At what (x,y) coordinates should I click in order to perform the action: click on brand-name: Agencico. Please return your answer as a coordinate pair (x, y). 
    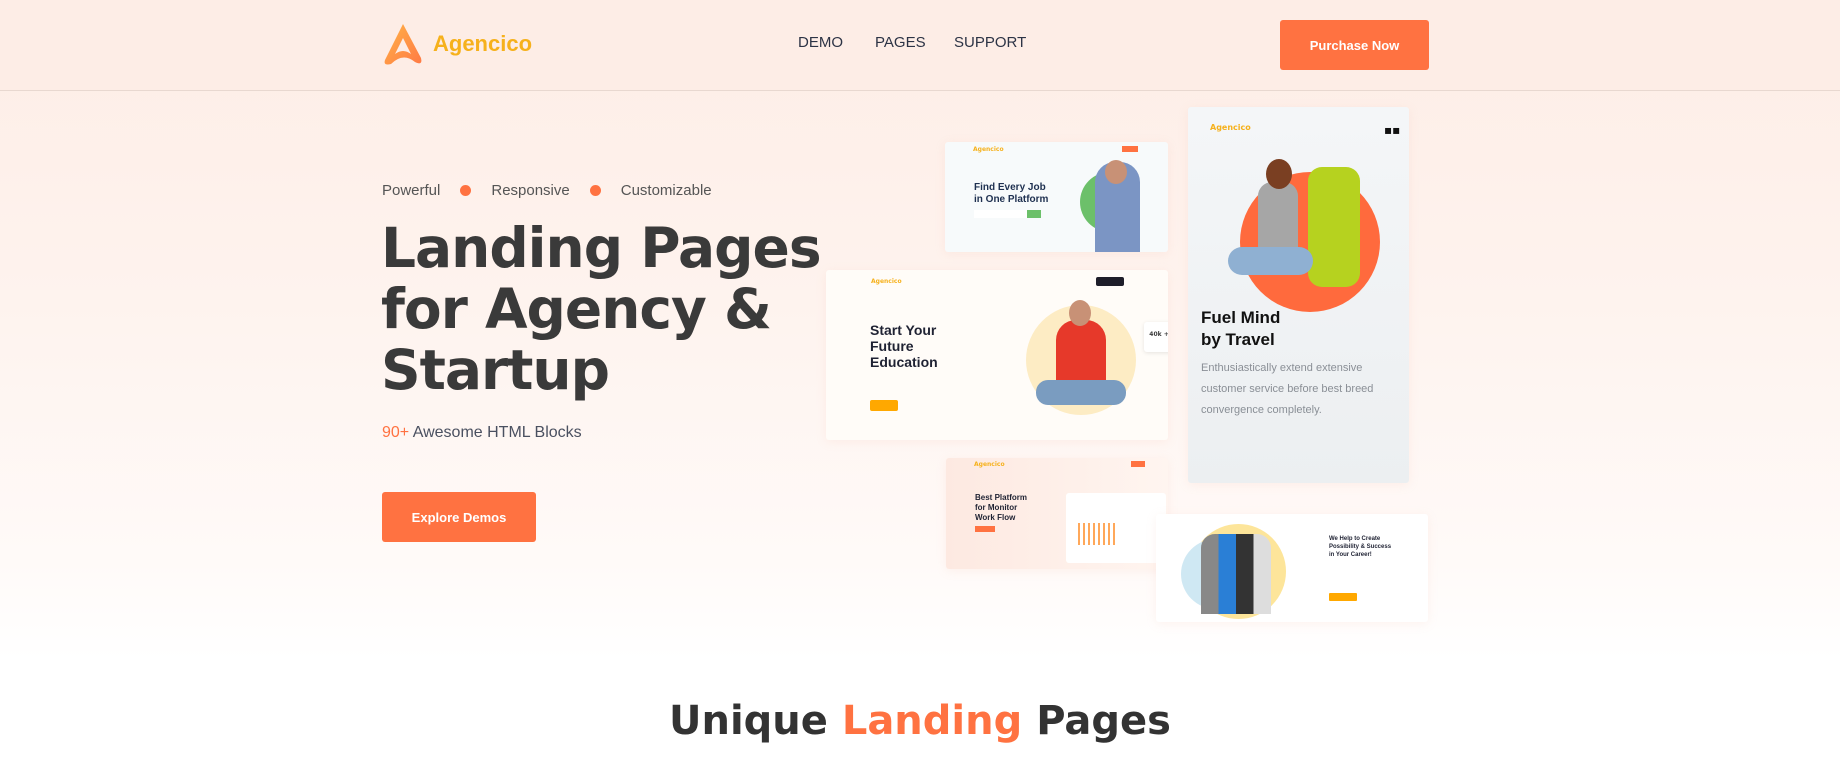
    Looking at the image, I should click on (483, 43).